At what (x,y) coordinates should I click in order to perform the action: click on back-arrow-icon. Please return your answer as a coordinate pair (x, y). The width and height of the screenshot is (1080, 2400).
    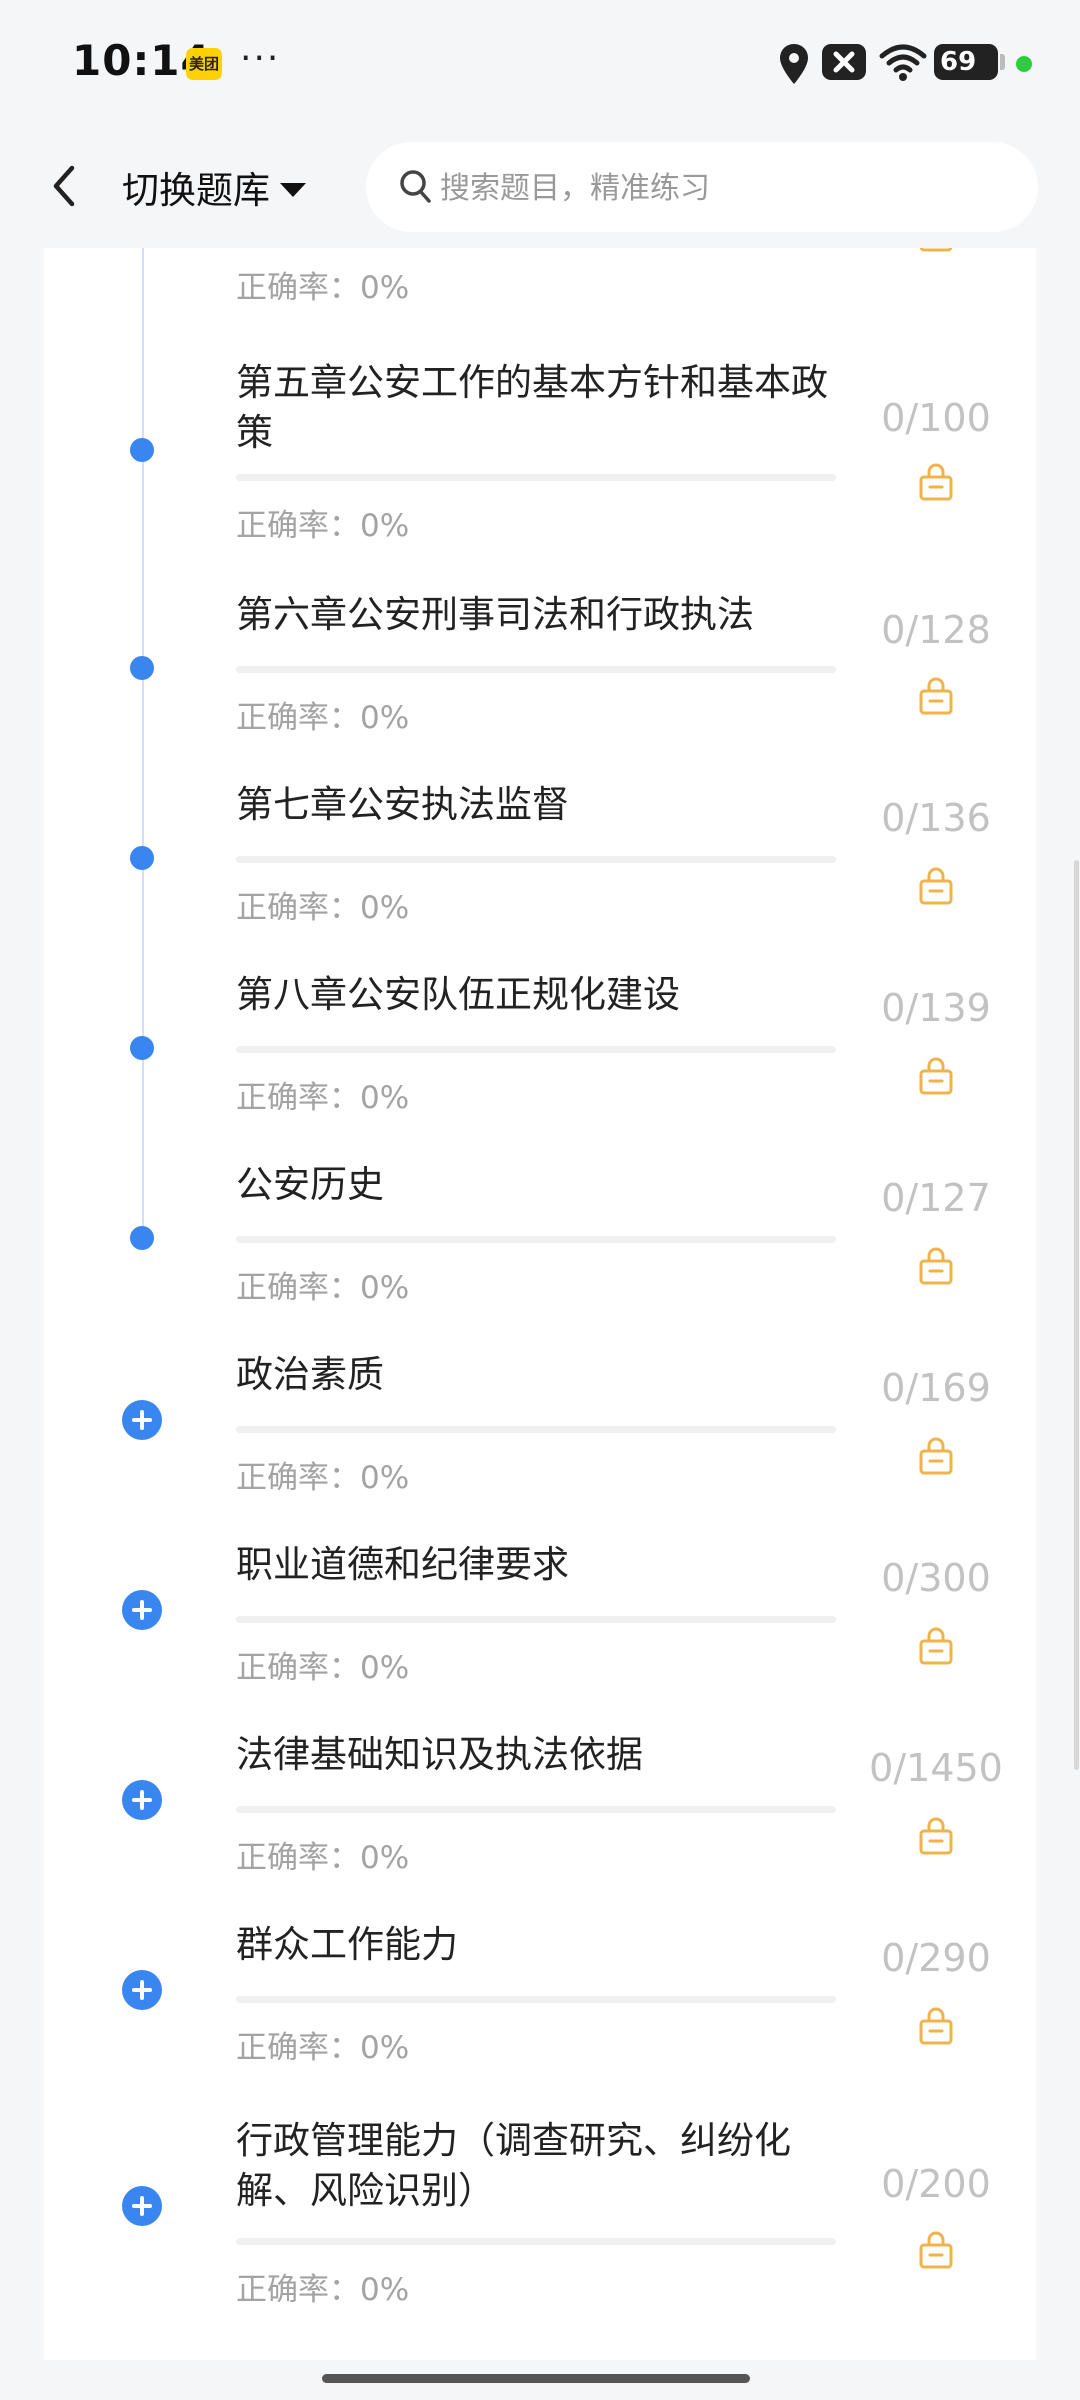
    Looking at the image, I should click on (65, 186).